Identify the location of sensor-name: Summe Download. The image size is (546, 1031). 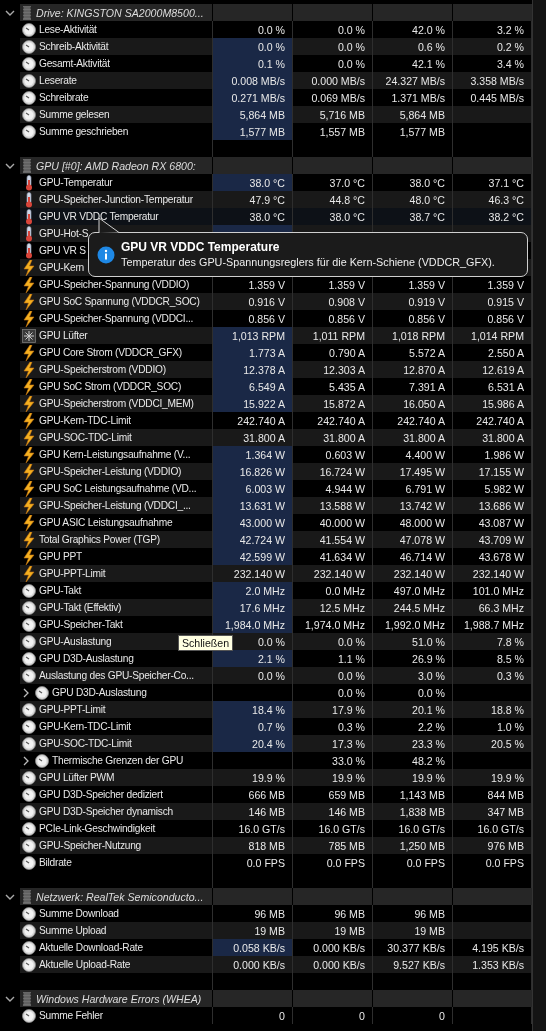
(79, 913).